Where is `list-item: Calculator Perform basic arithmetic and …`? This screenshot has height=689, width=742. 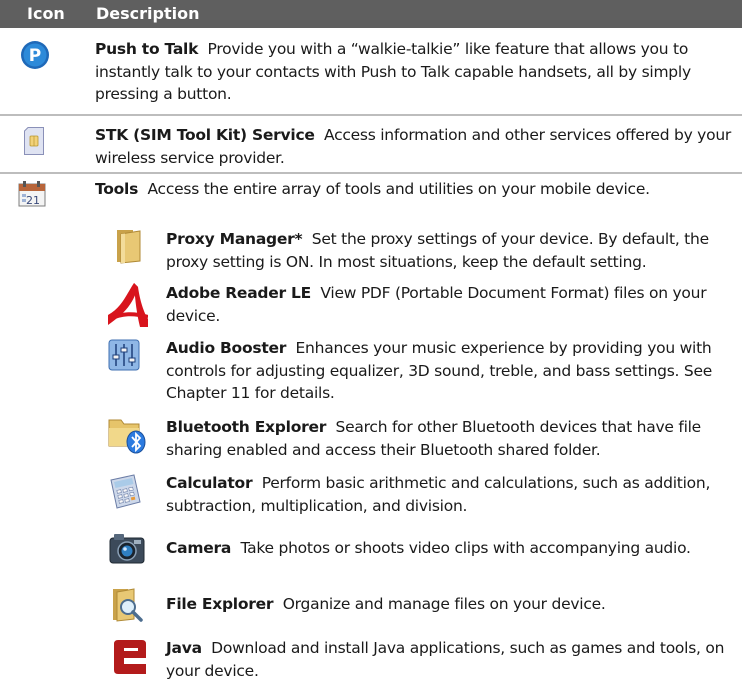
list-item: Calculator Perform basic arithmetic and … is located at coordinates (451, 494).